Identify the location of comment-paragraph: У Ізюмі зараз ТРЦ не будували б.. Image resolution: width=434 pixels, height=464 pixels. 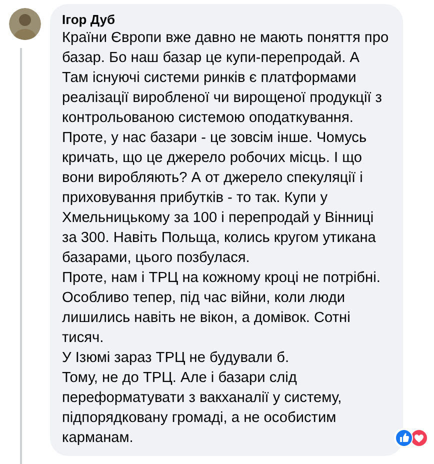
(176, 358).